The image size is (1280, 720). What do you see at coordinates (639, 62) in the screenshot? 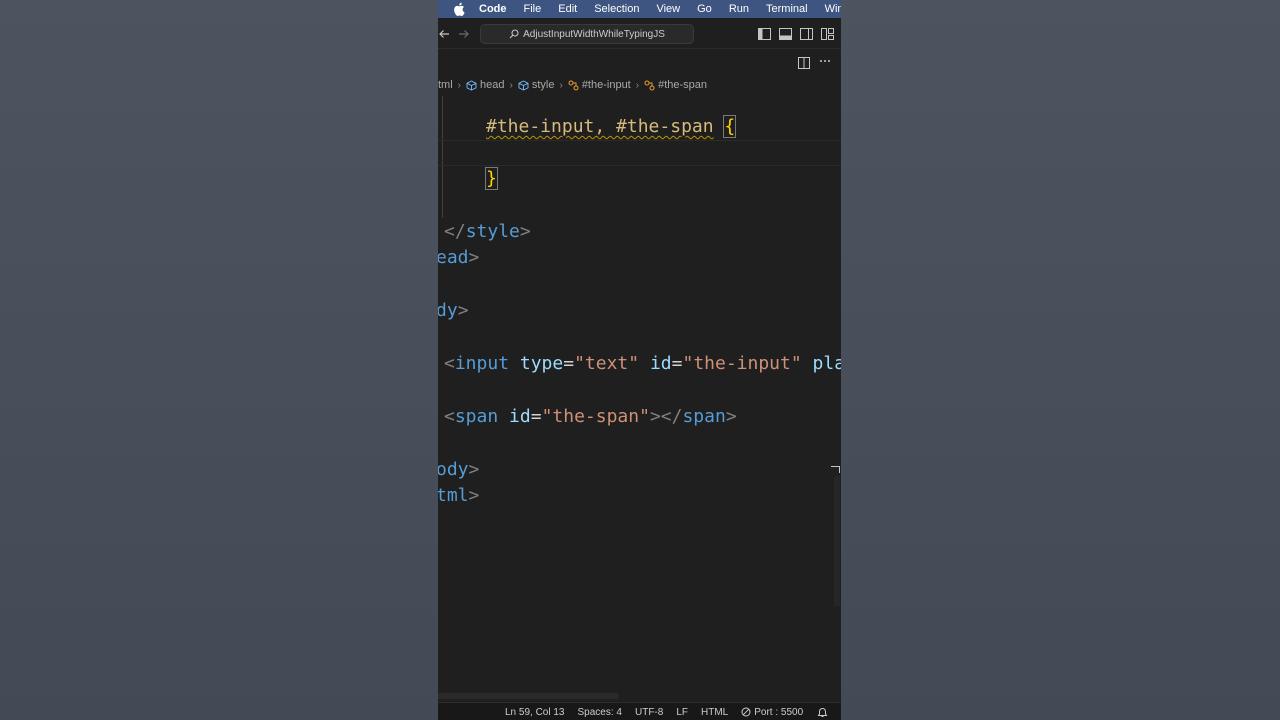
I see `editor-tab-row` at bounding box center [639, 62].